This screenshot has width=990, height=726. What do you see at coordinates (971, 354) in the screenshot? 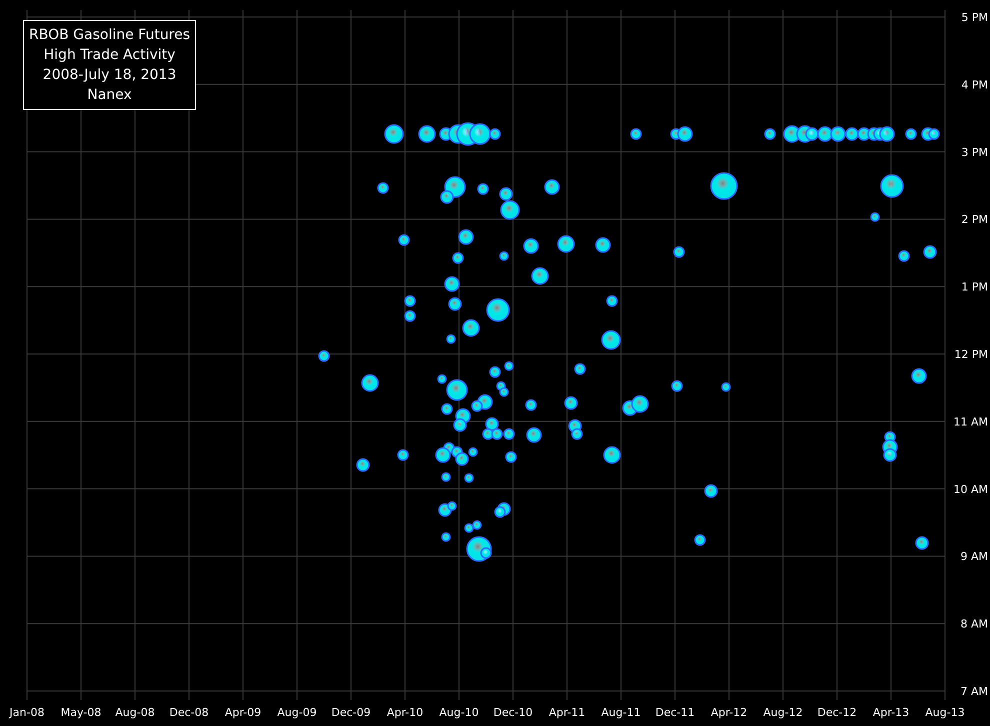
I see `axis-label: 12 PM` at bounding box center [971, 354].